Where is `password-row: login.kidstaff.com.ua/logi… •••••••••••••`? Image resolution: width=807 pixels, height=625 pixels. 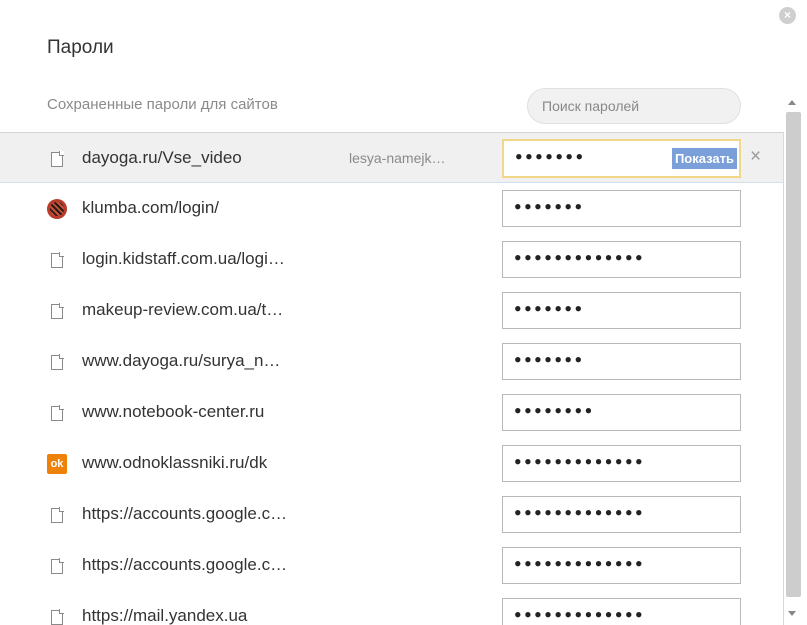
password-row: login.kidstaff.com.ua/logi… ••••••••••••• is located at coordinates (391, 259).